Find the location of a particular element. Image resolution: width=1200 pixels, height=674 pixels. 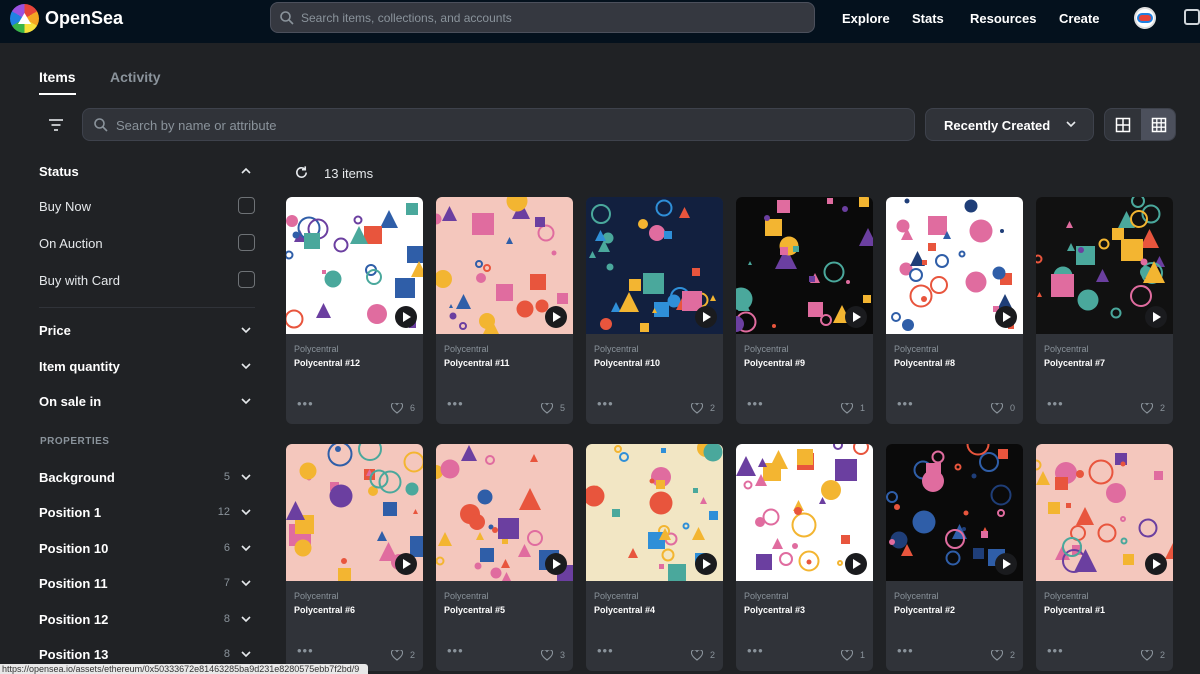

nav-explore: Explore is located at coordinates (866, 18).